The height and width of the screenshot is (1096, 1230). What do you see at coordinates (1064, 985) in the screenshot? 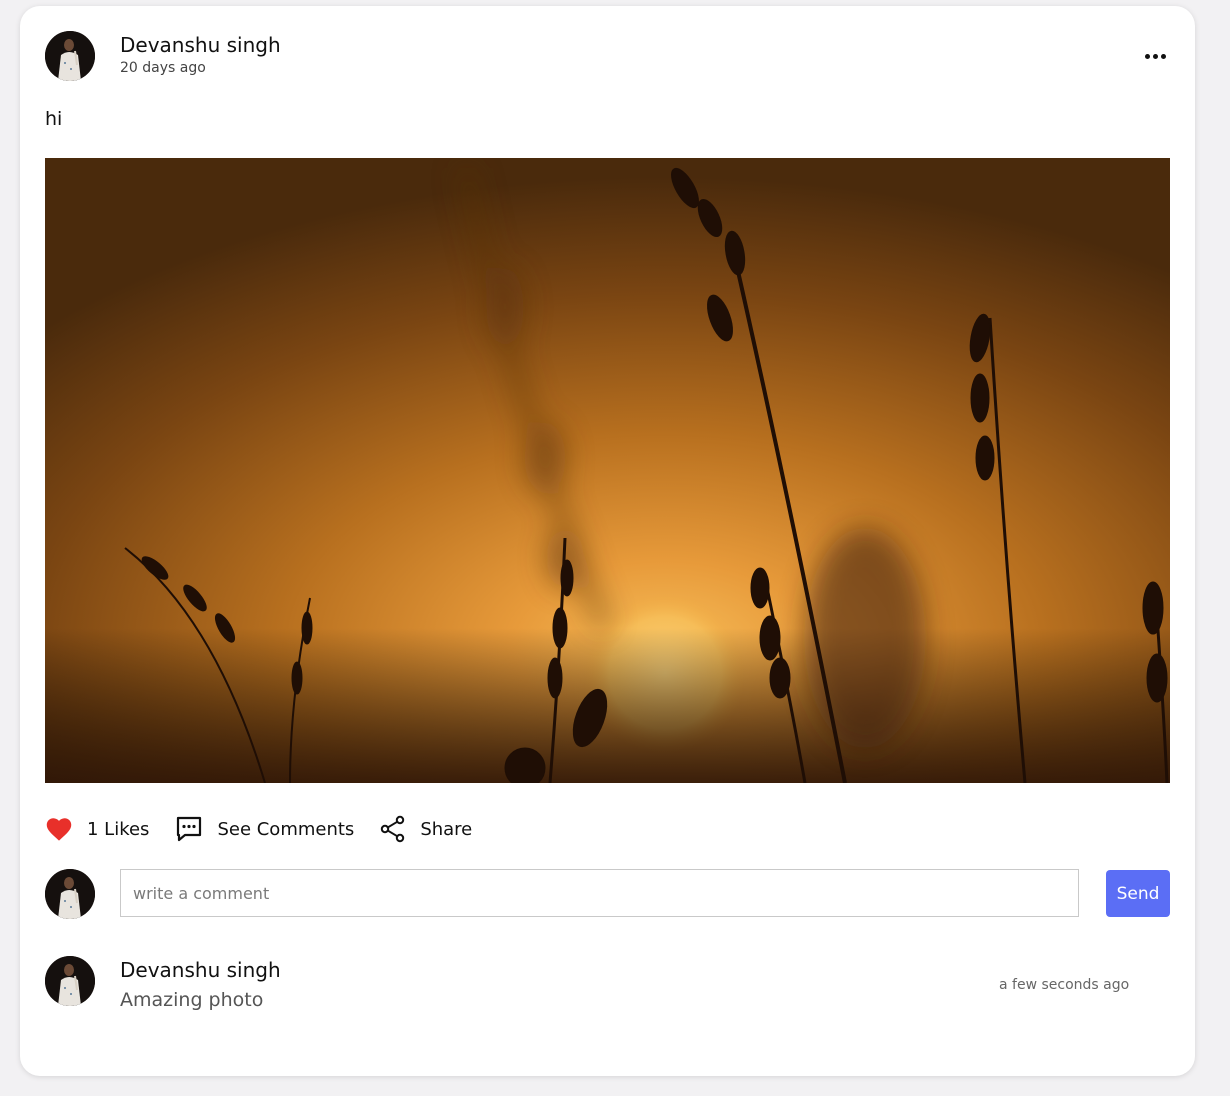
I see `comment-timestamp: a few seconds ago` at bounding box center [1064, 985].